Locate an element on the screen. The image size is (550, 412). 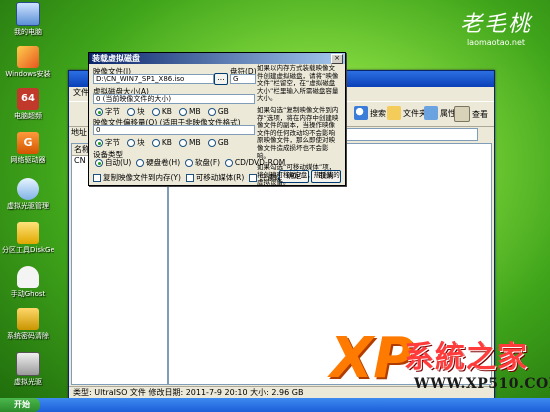
offset-byte-radio: 字节 is located at coordinates (107, 142).